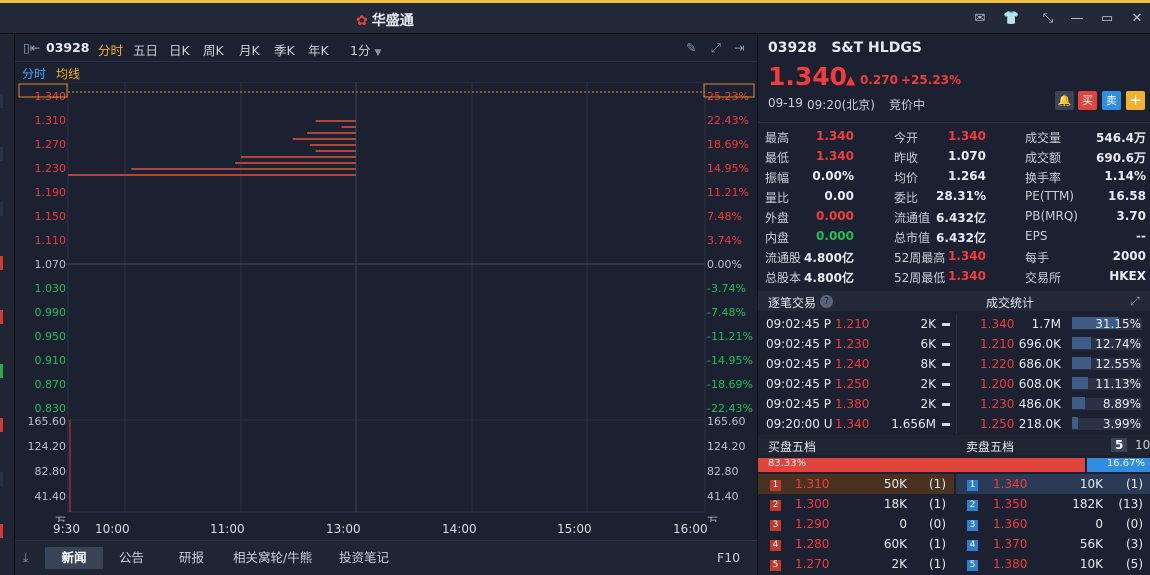  Describe the element at coordinates (851, 80) in the screenshot. I see `up-arrow-icon: ▲` at that location.